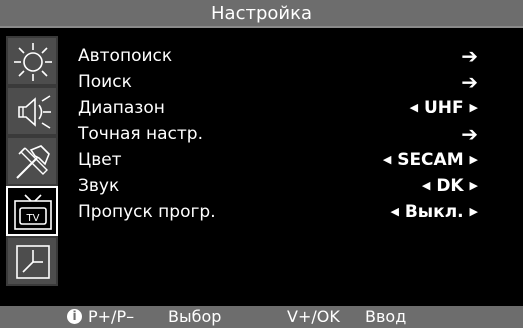 This screenshot has height=328, width=523. I want to click on tv-icon: TV, so click(33, 212).